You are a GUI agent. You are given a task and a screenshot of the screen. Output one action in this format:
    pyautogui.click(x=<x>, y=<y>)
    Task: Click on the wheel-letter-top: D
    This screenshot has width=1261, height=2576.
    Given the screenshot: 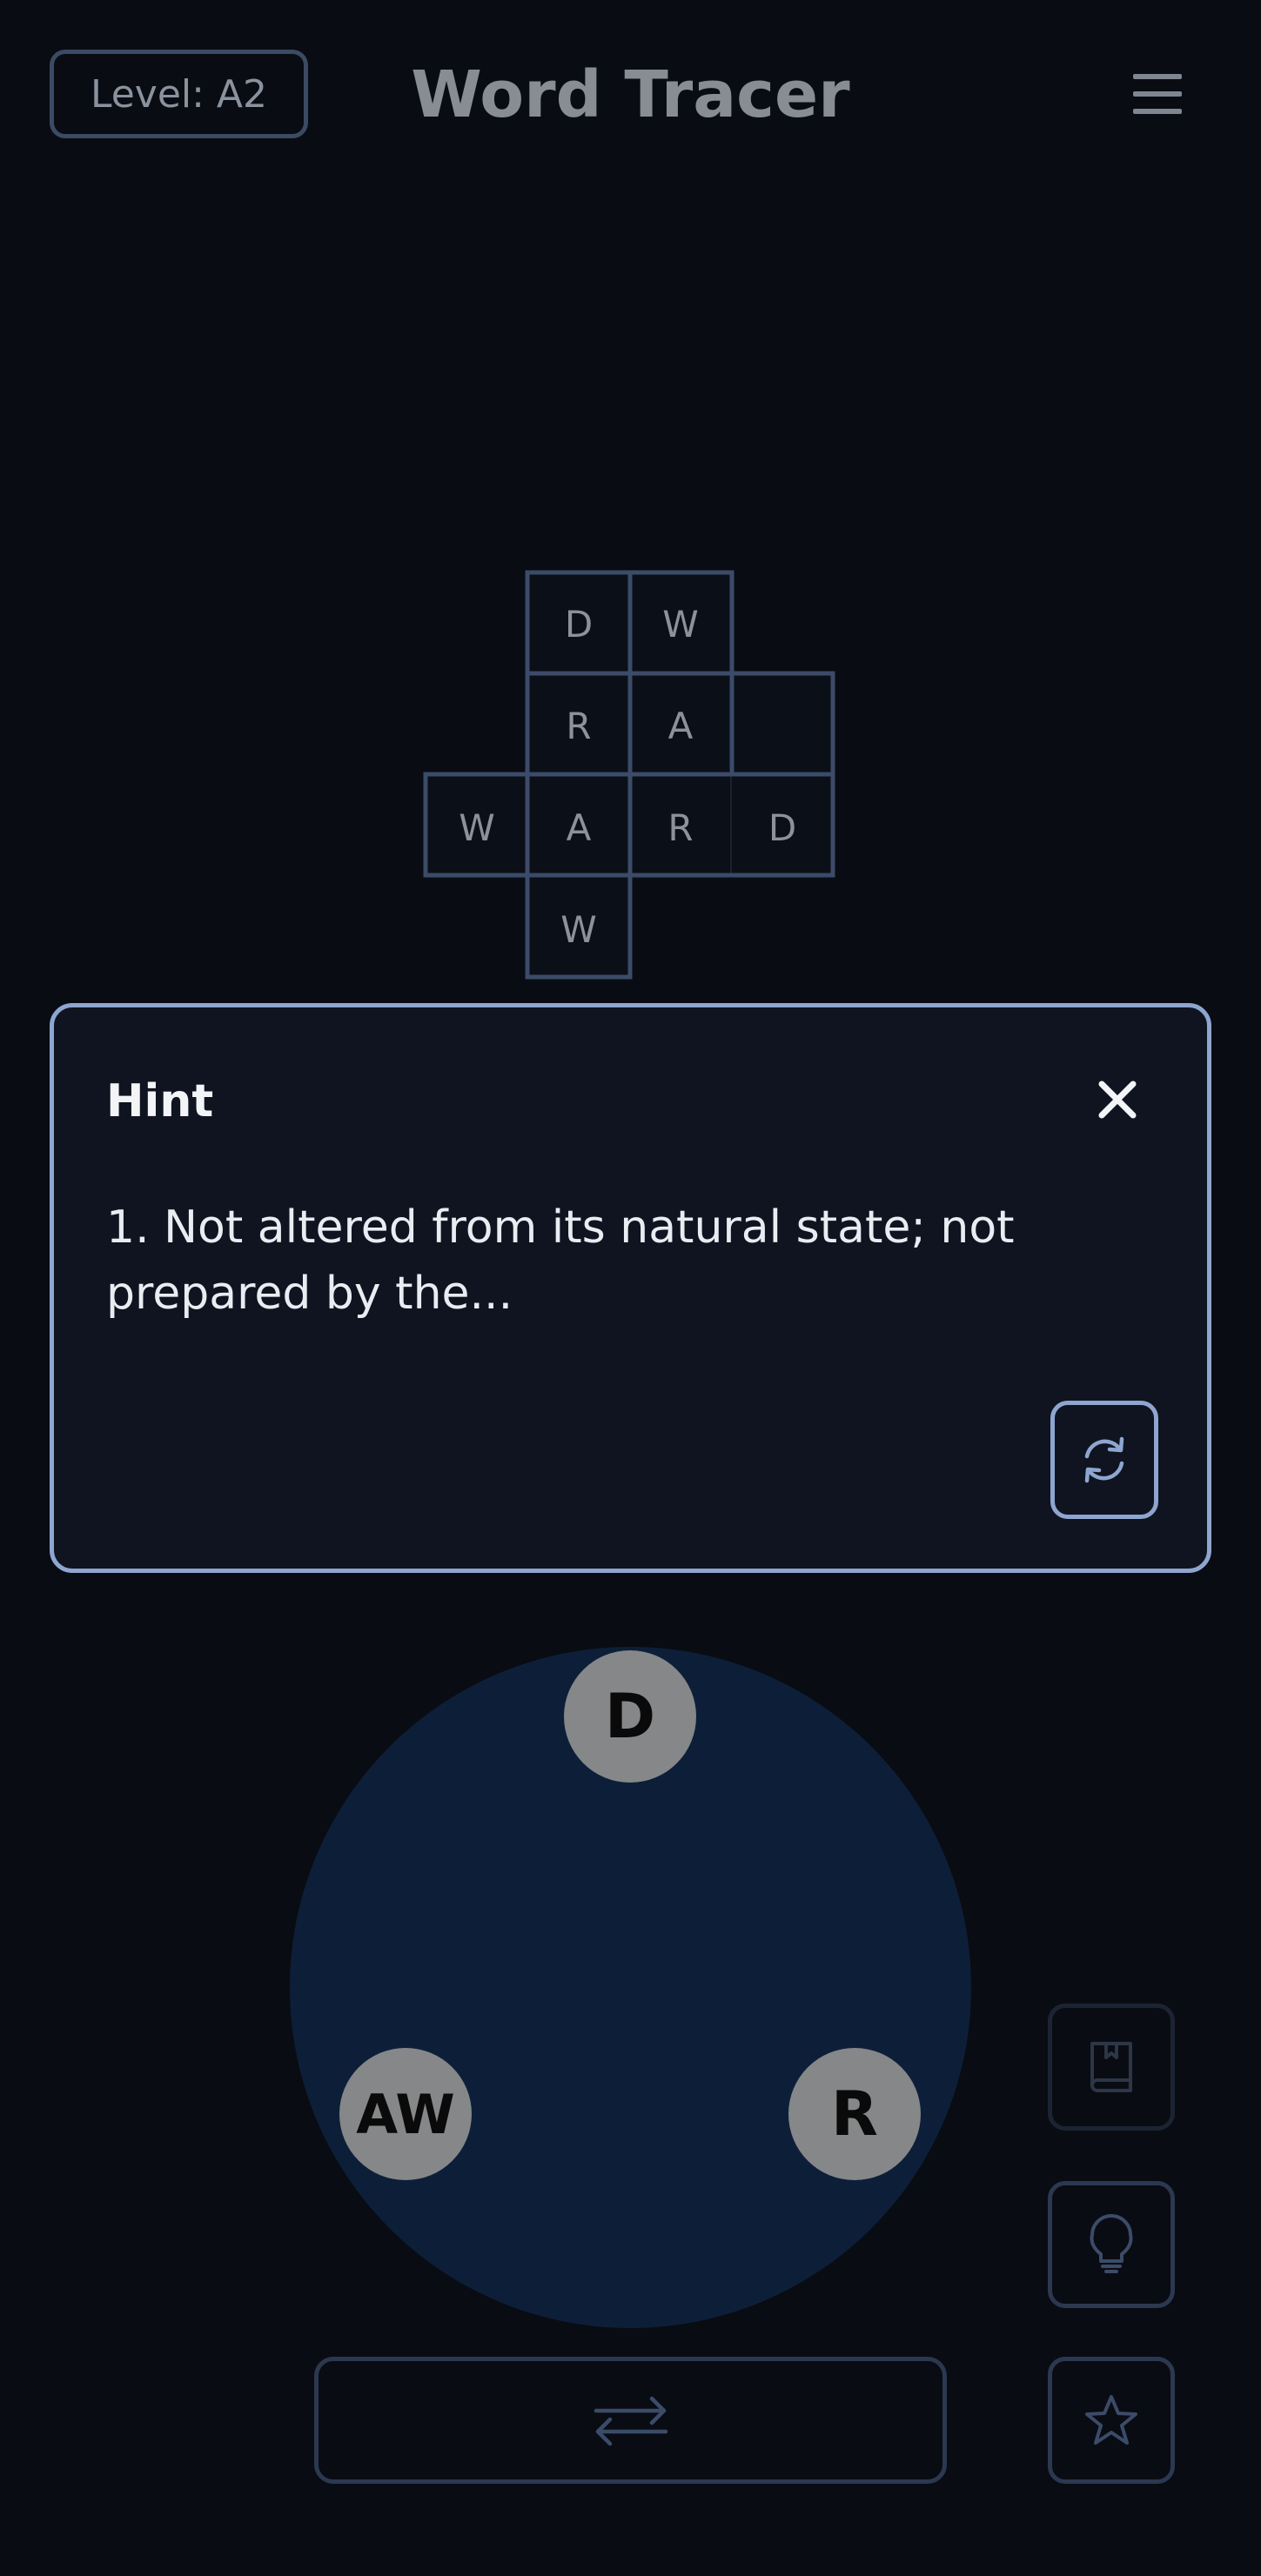 What is the action you would take?
    pyautogui.click(x=630, y=1716)
    